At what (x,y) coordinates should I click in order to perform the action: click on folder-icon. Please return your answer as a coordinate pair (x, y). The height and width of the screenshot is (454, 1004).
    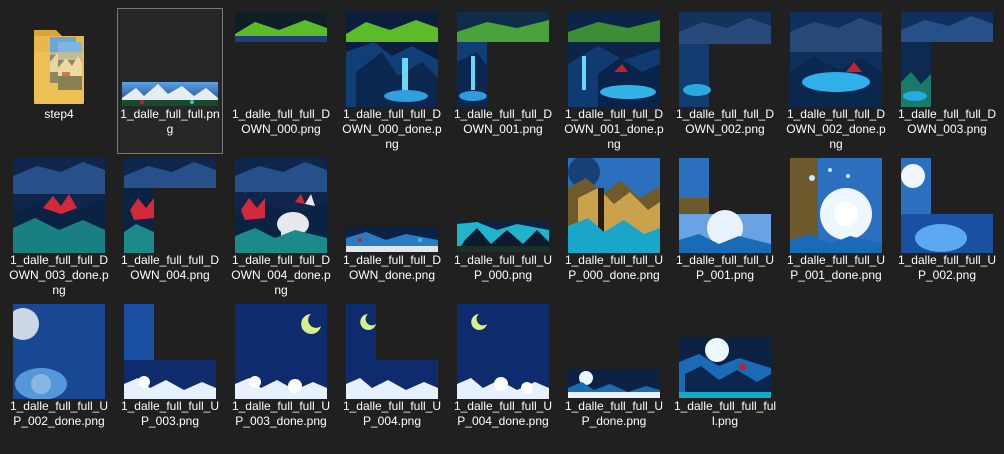
    Looking at the image, I should click on (59, 59).